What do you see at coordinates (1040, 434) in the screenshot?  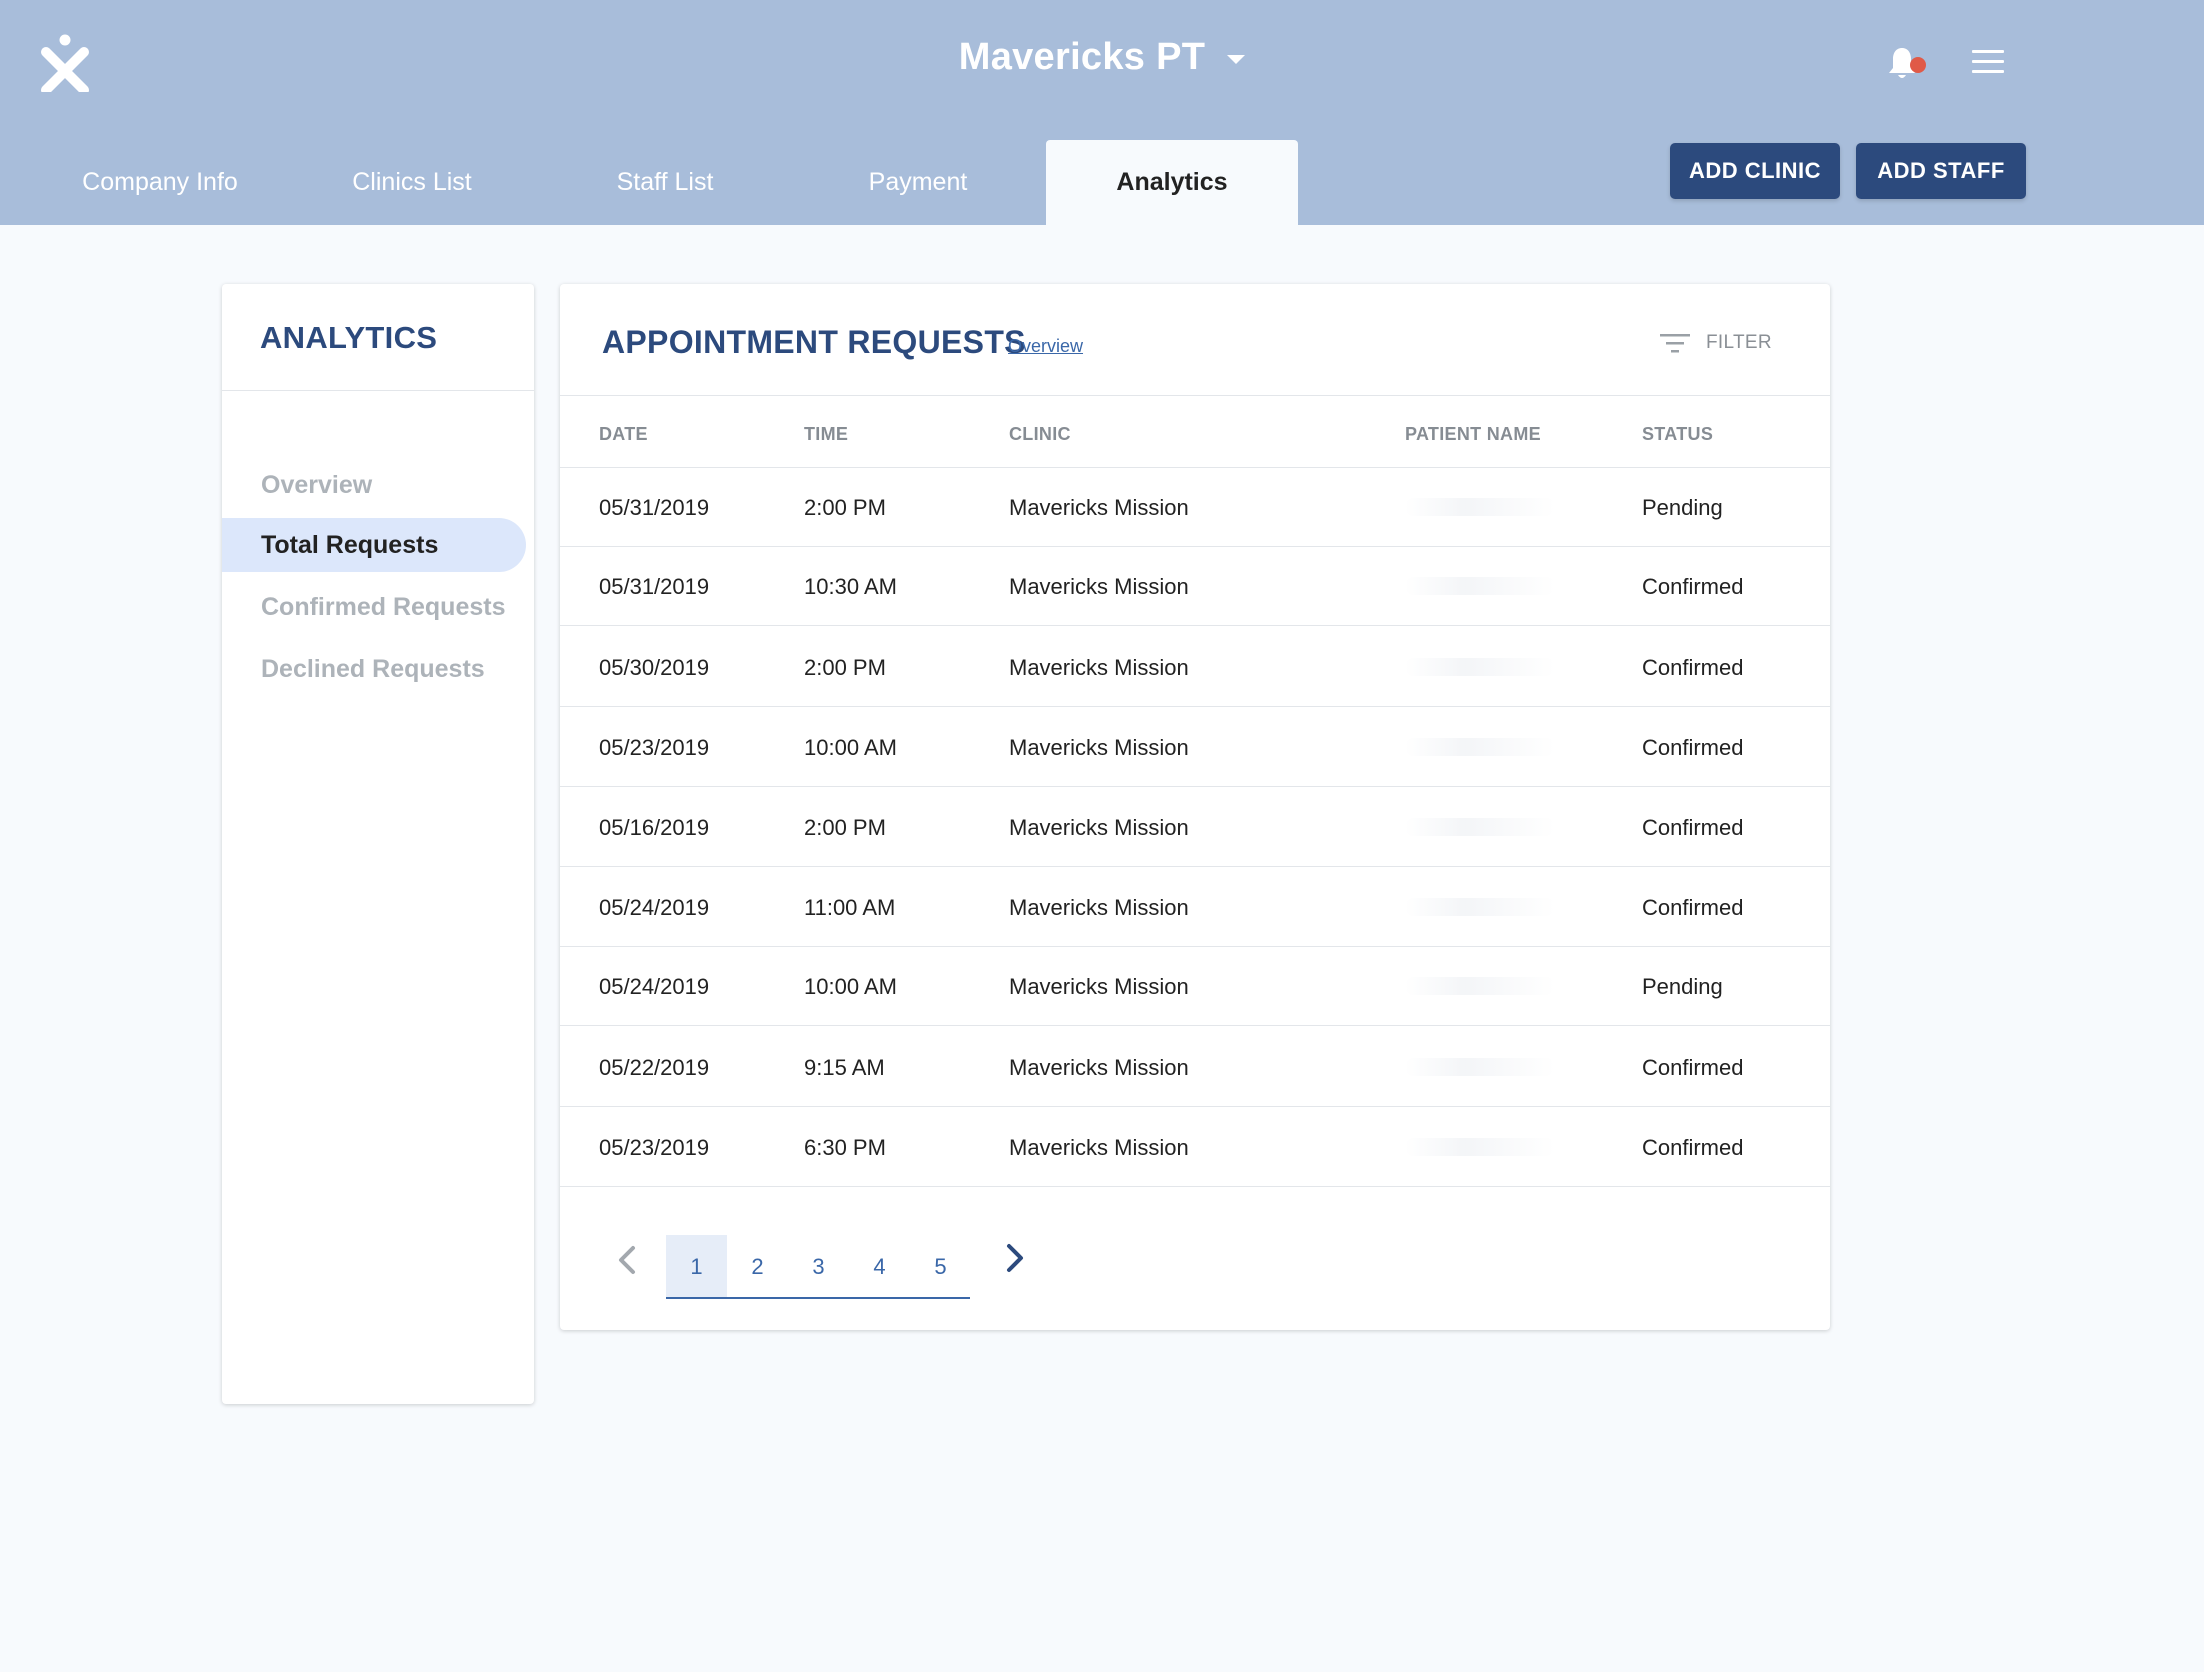 I see `column-header-clinic: CLINIC` at bounding box center [1040, 434].